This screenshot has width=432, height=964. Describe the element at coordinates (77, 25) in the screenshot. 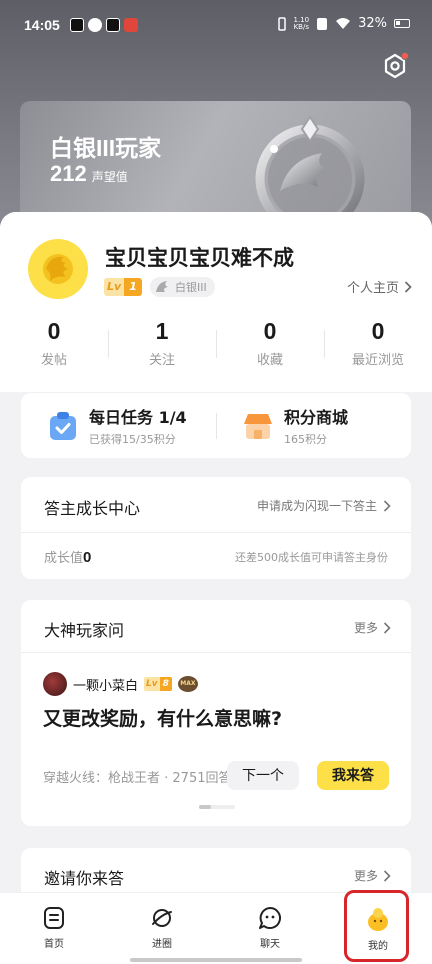

I see `tiktok-icon` at that location.